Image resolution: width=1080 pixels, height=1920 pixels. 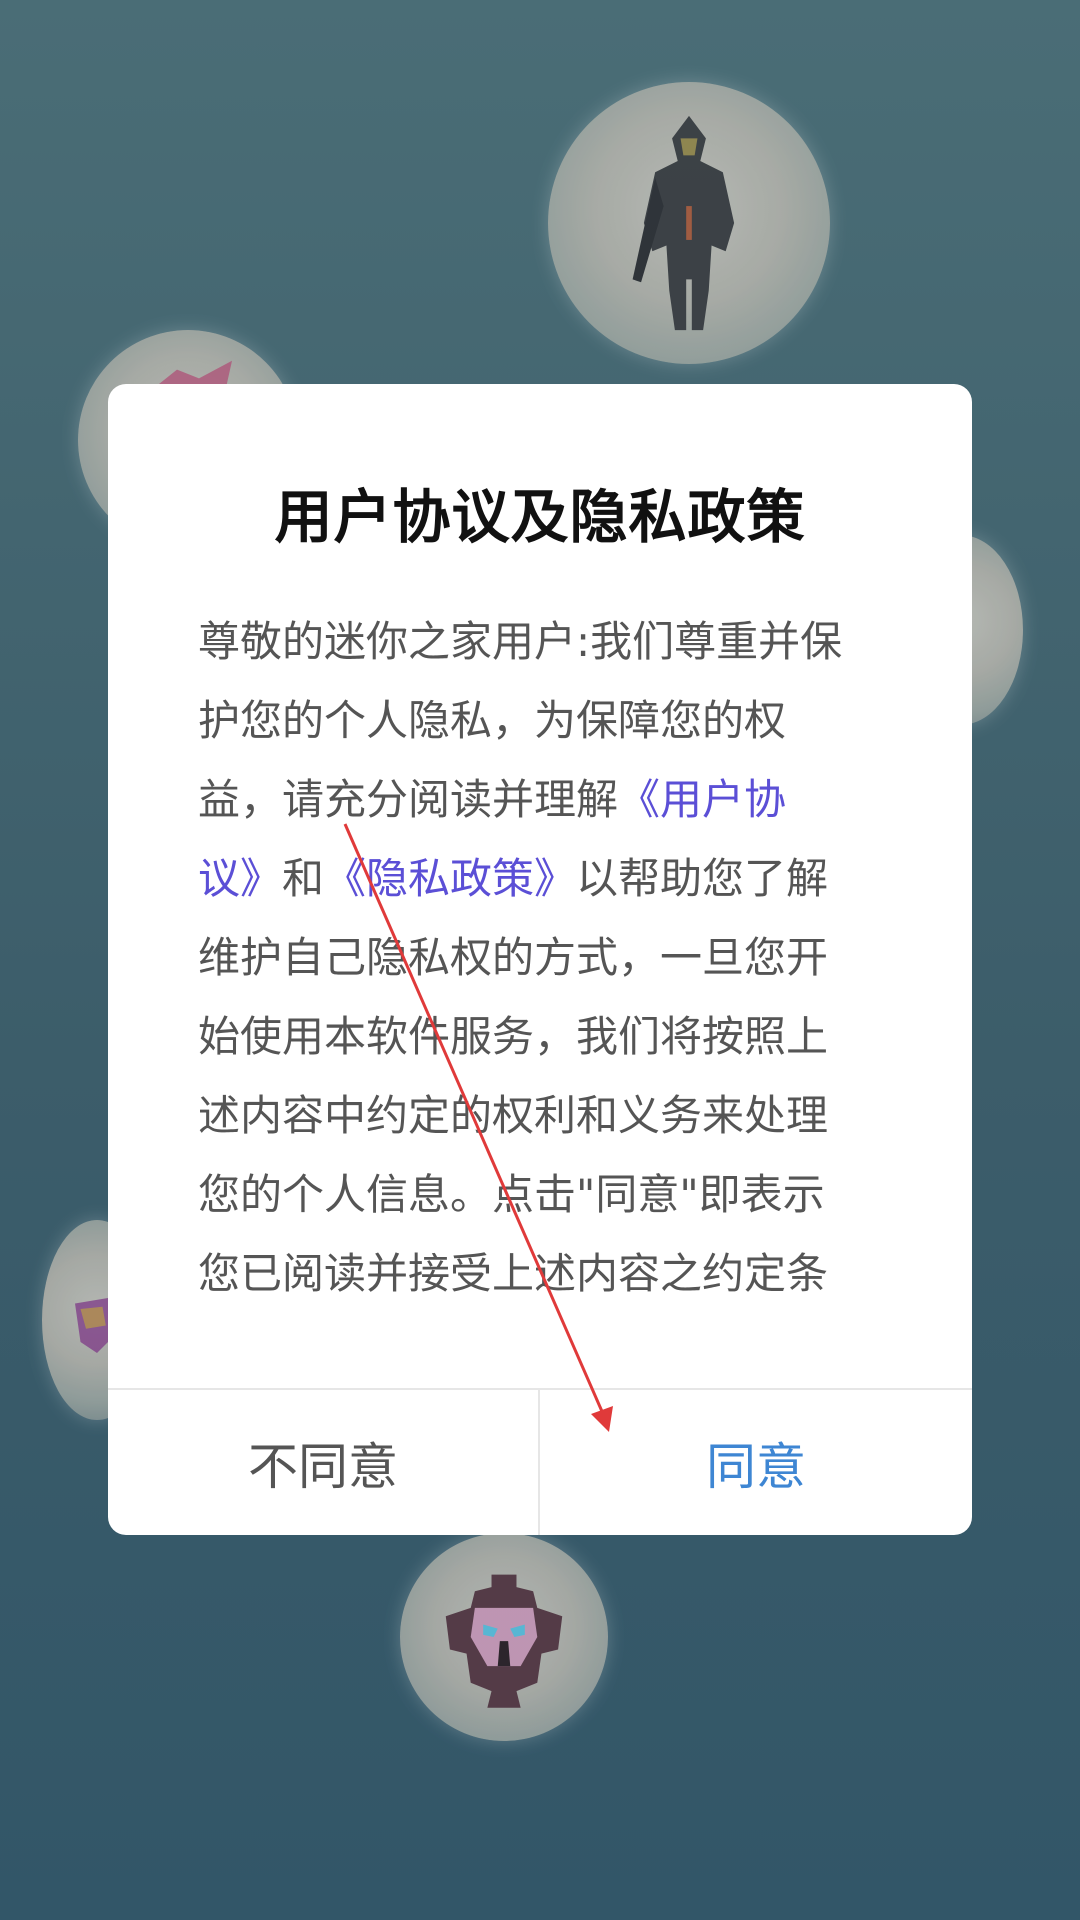 I want to click on masked-puzzle-character-icon, so click(x=504, y=1637).